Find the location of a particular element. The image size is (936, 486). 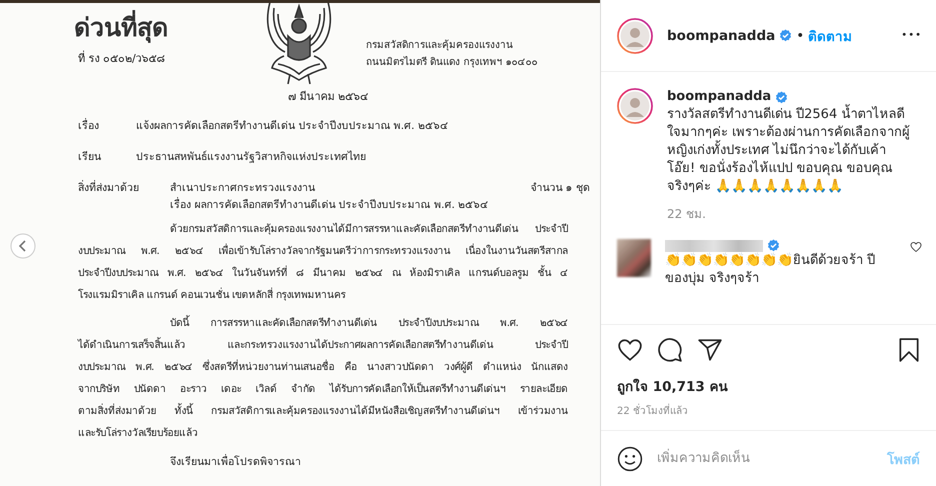

sender-address-line: ถนนมิตรไมตรี ดินแดง กรุงเทพฯ ๑๐๔๐๐ is located at coordinates (452, 62).